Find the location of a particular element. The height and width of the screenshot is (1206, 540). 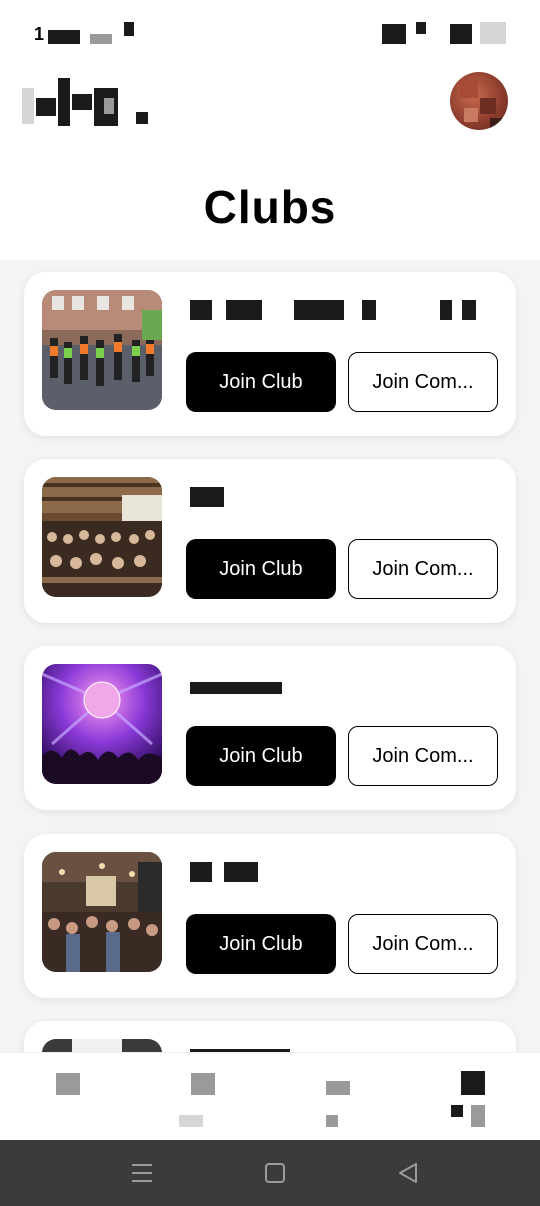

app-header is located at coordinates (270, 110).